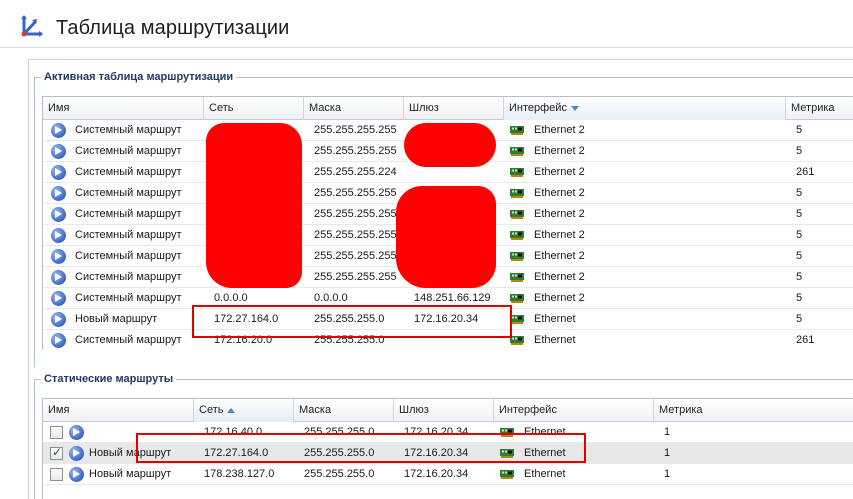 This screenshot has height=499, width=853. What do you see at coordinates (574, 108) in the screenshot?
I see `sort-desc-icon` at bounding box center [574, 108].